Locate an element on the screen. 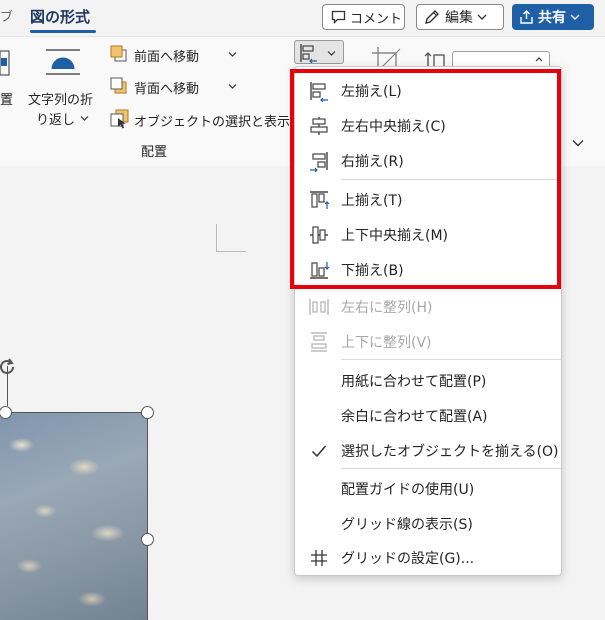 The image size is (605, 620). menu-item-align-center: 左右中央揃え(C) is located at coordinates (428, 125).